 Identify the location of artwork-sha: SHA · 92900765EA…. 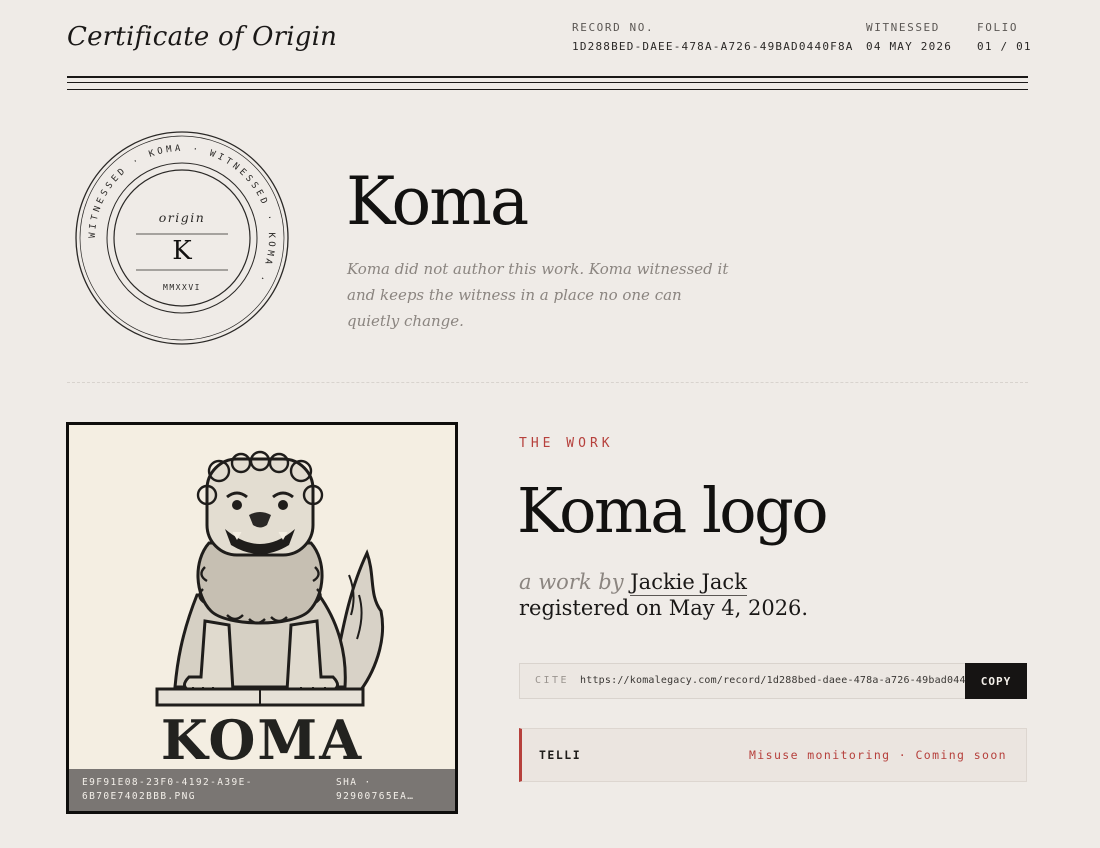
(375, 789).